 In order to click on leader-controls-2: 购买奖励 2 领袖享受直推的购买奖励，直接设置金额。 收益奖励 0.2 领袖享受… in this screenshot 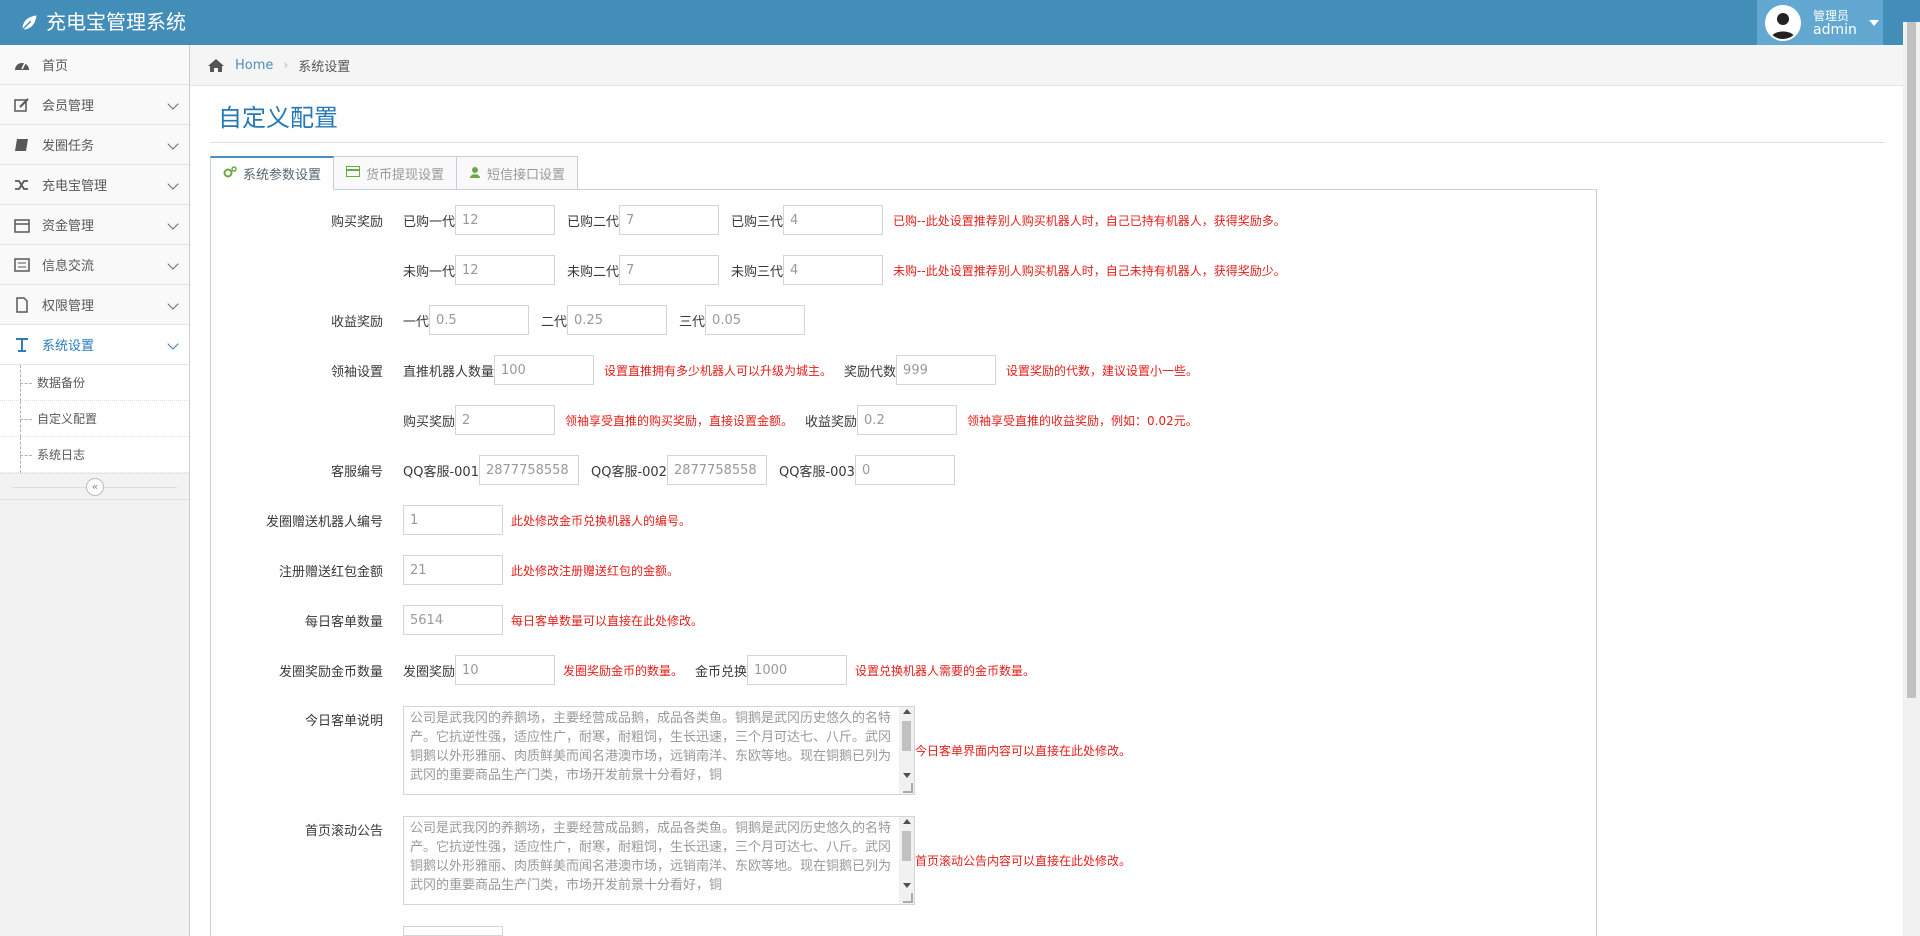, I will do `click(800, 420)`.